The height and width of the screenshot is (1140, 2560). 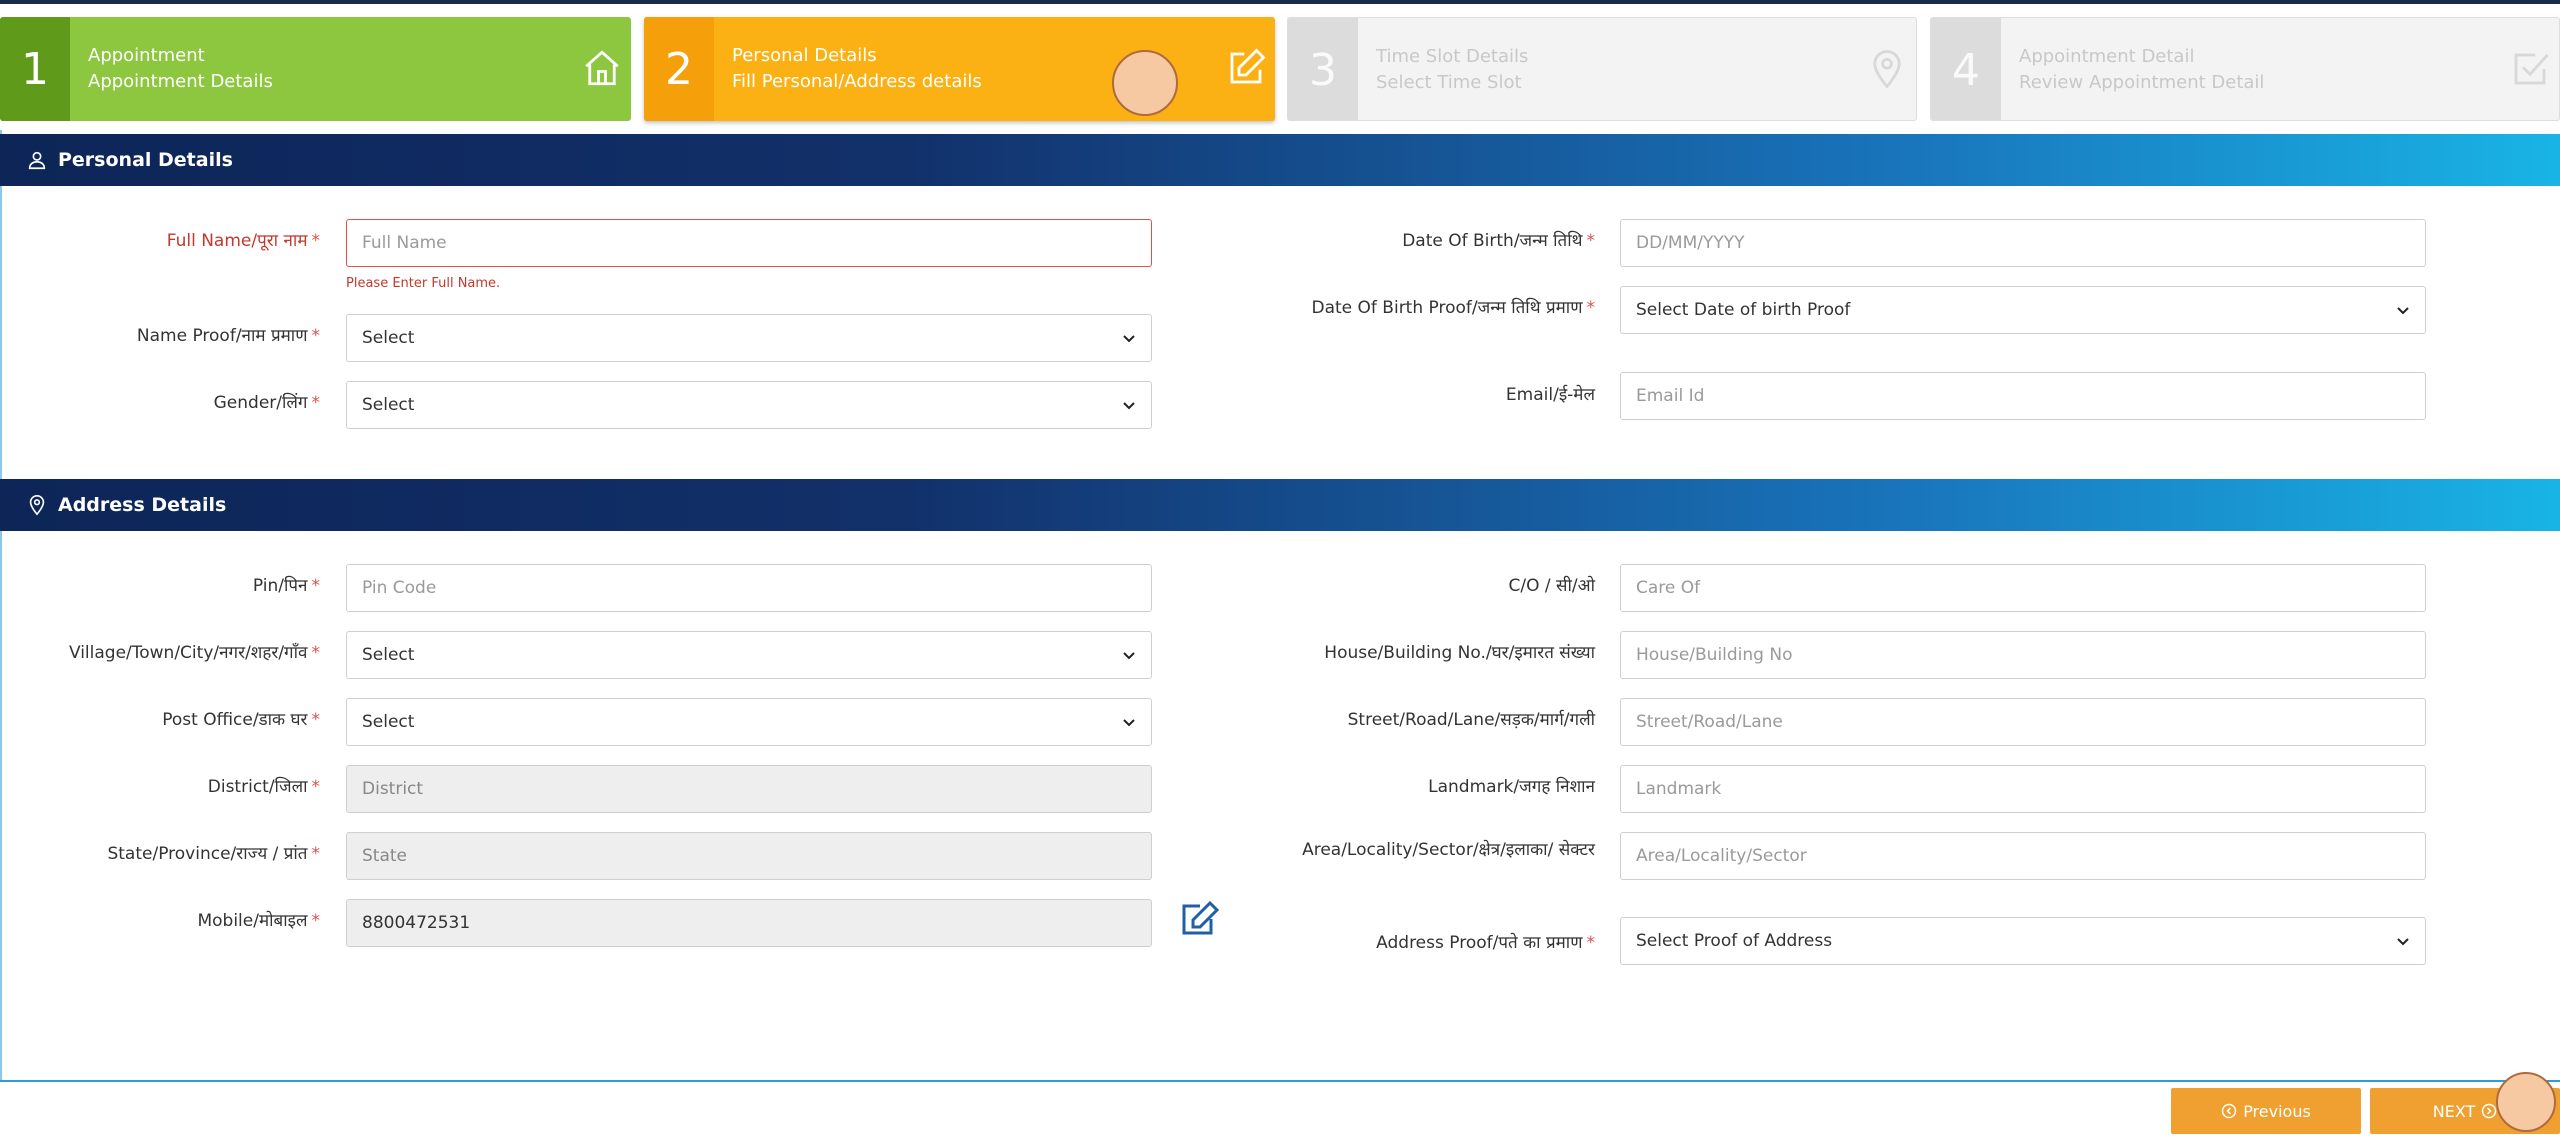 I want to click on gender-label: Gender/लिंग *, so click(x=266, y=403).